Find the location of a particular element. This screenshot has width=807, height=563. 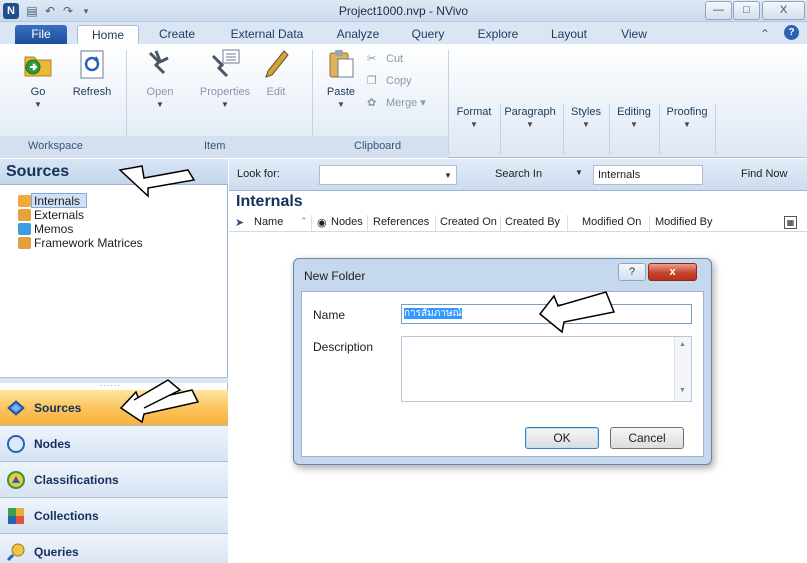

column-header-name: Name is located at coordinates (268, 222).